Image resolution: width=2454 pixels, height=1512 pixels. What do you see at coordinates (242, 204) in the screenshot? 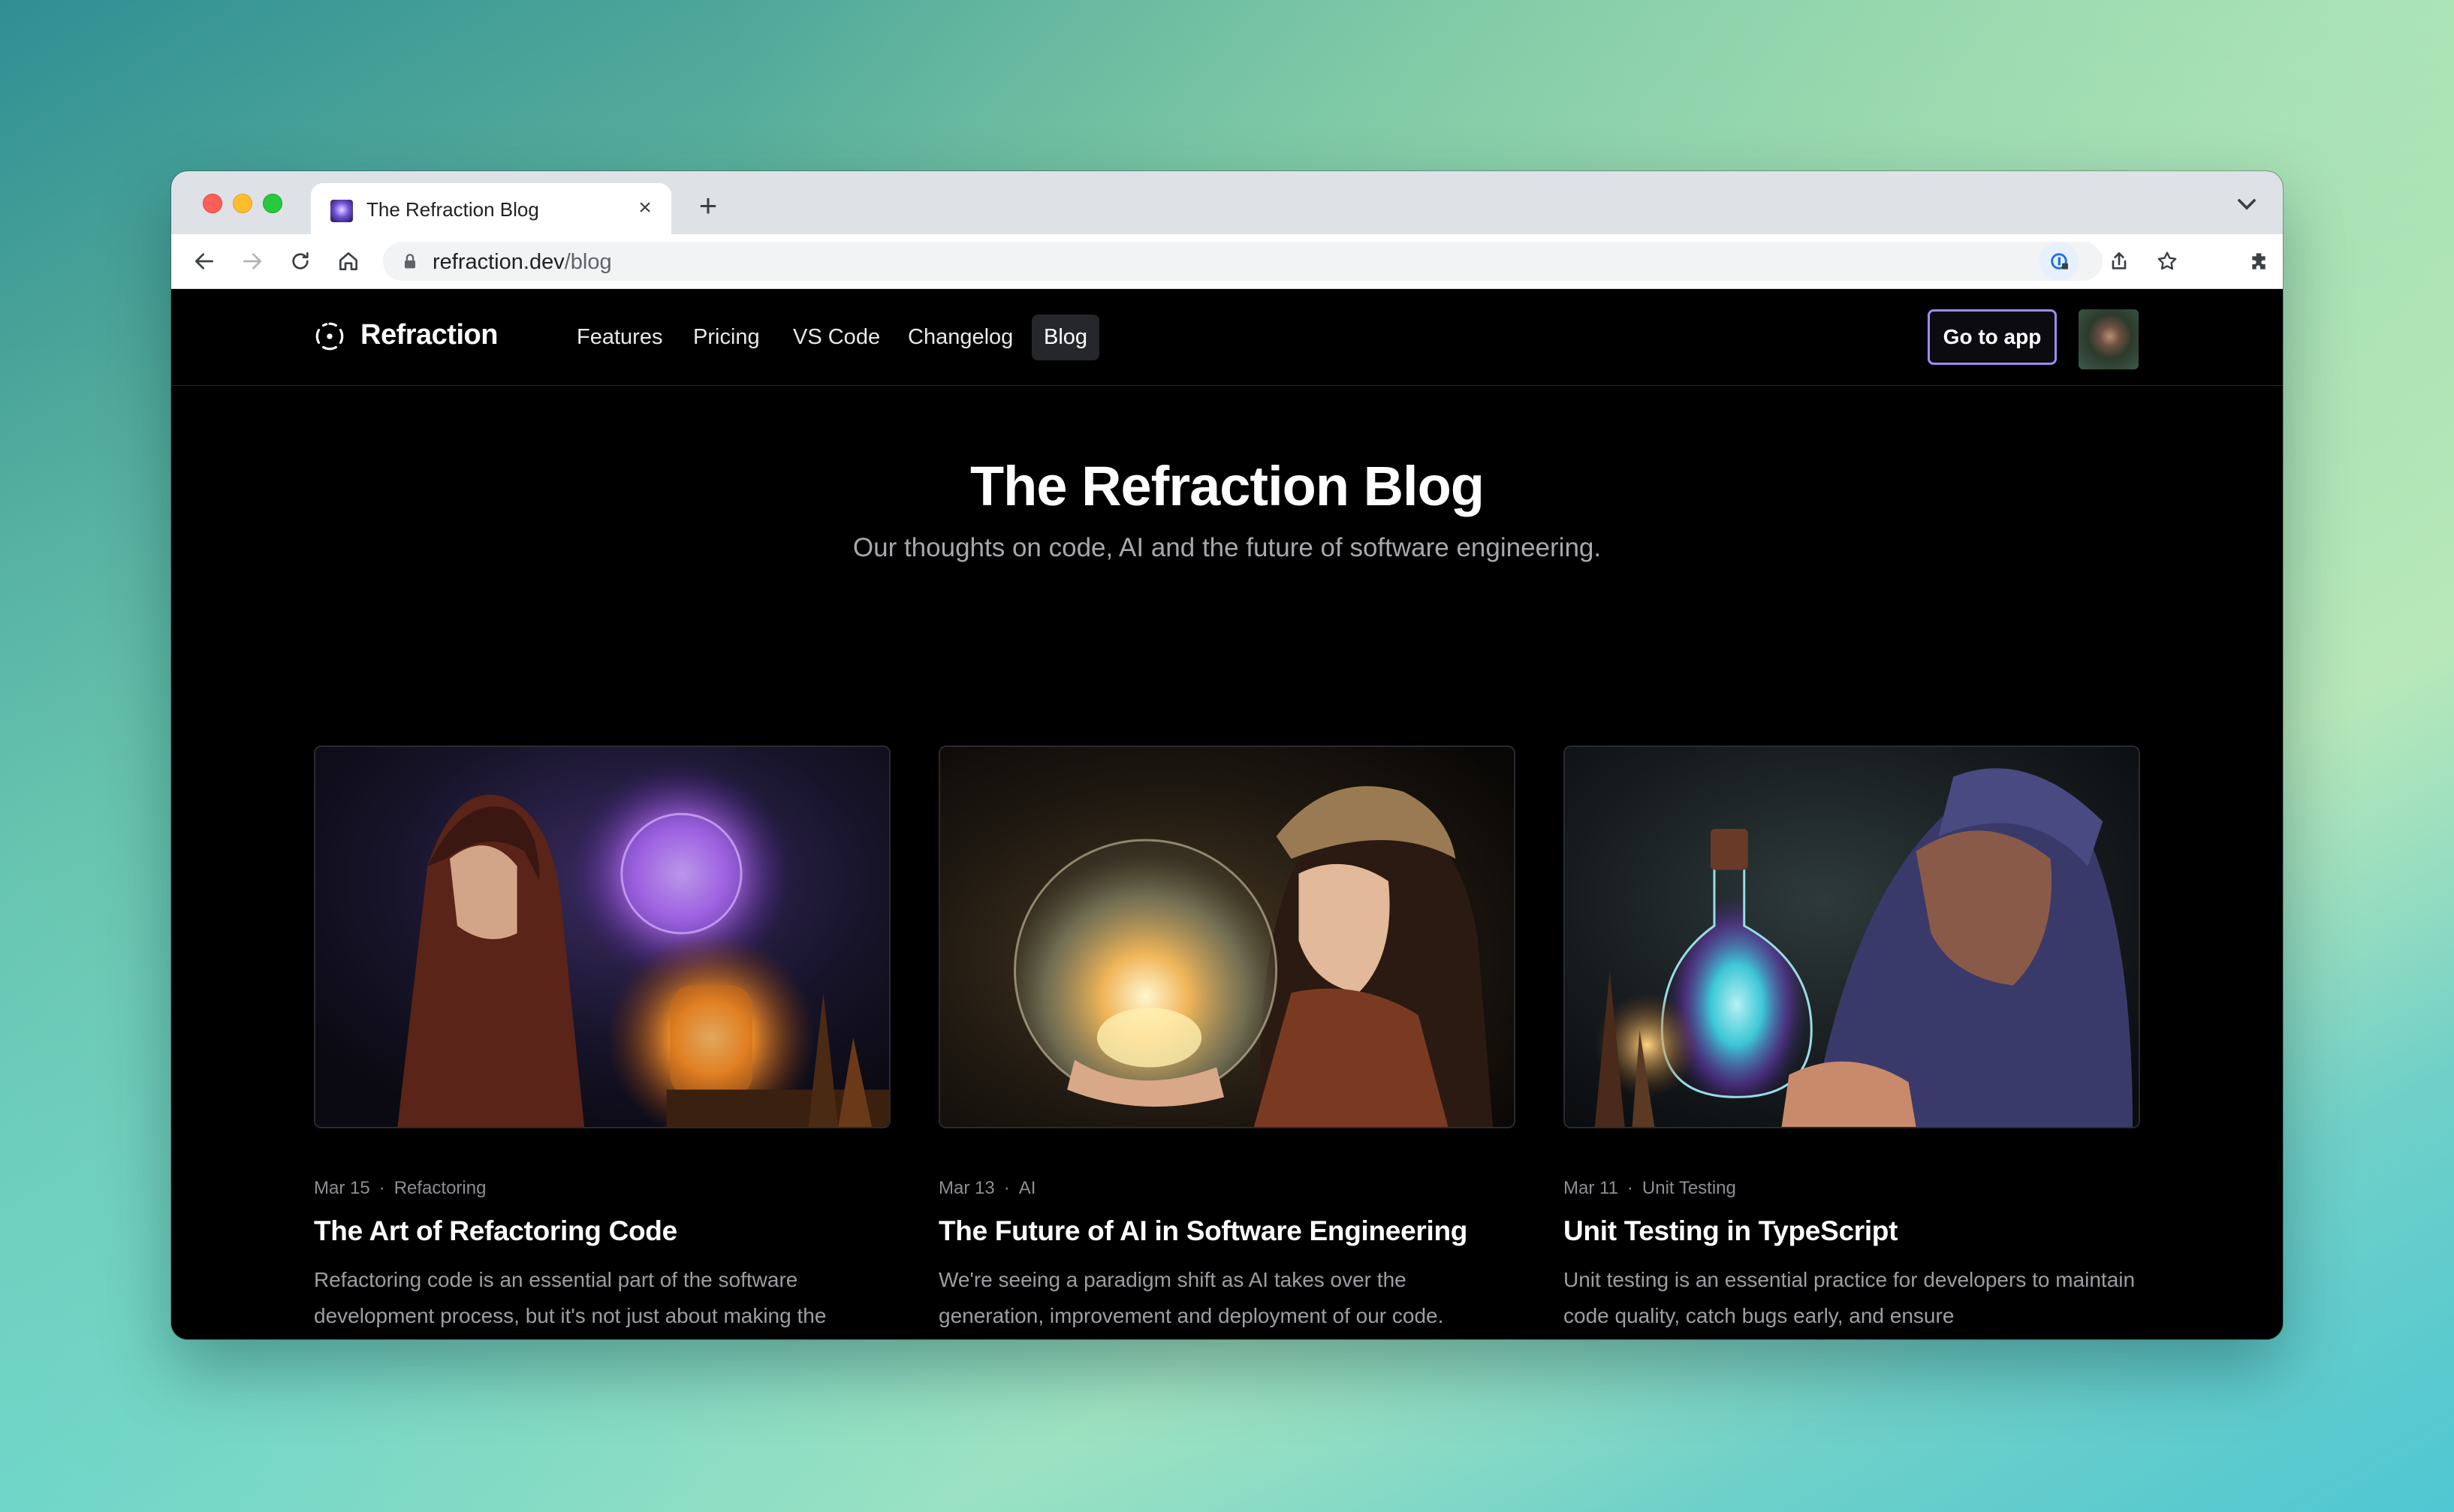
I see `minimize-window-button` at bounding box center [242, 204].